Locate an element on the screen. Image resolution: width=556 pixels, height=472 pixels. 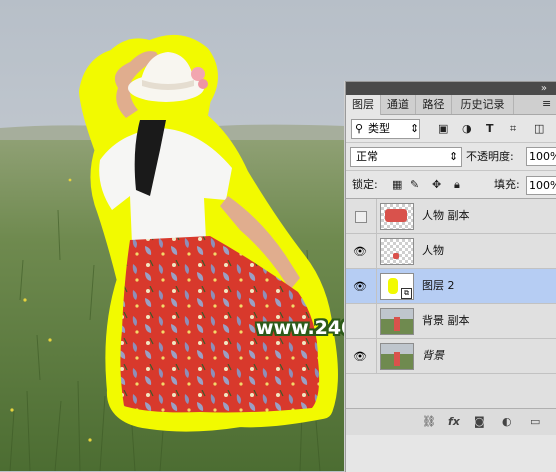
panel-menu-icon: ≡ is located at coordinates (546, 104).